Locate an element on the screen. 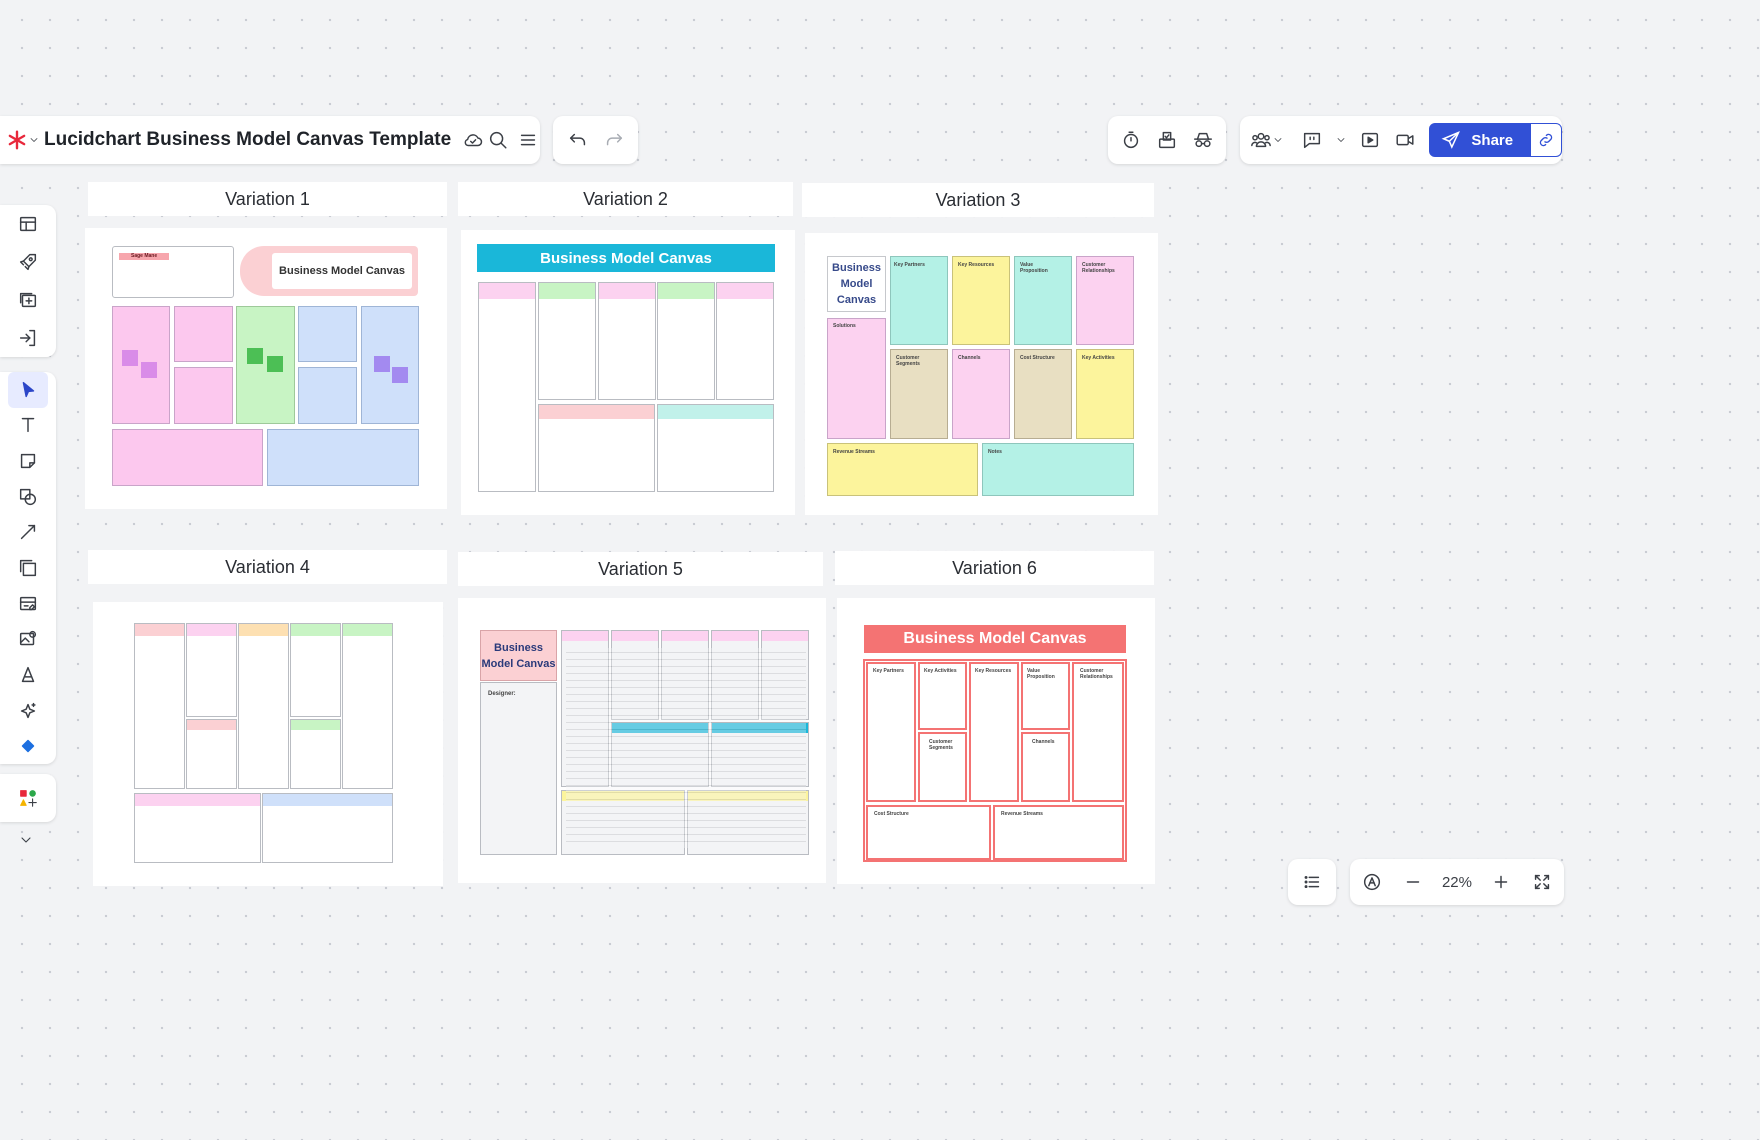 This screenshot has height=1140, width=1760. variation-2-canvas: Business Model Canvas is located at coordinates (628, 372).